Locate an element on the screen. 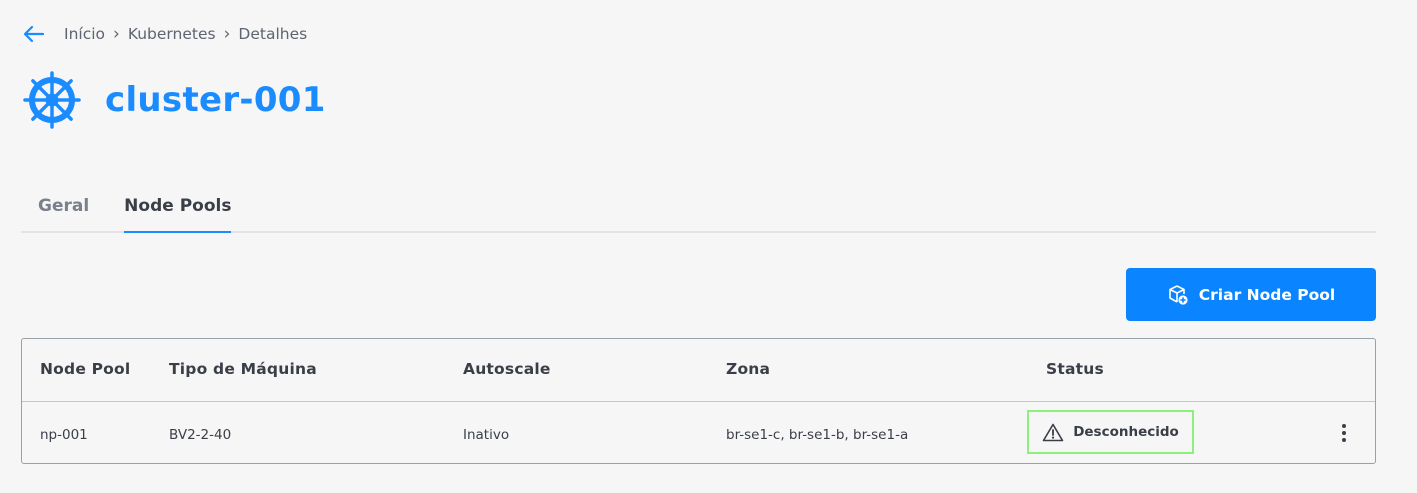  breadcrumb: Início › Kubernetes › Detalhes is located at coordinates (164, 34).